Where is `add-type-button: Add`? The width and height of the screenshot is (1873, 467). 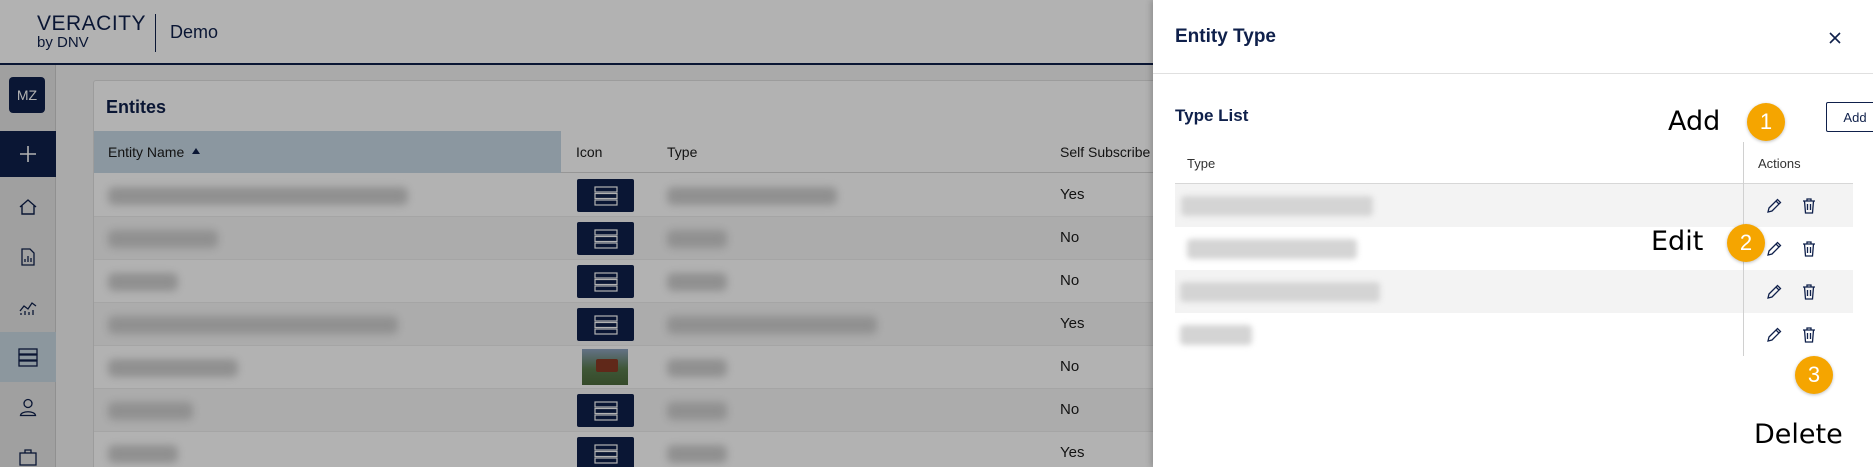 add-type-button: Add is located at coordinates (1849, 117).